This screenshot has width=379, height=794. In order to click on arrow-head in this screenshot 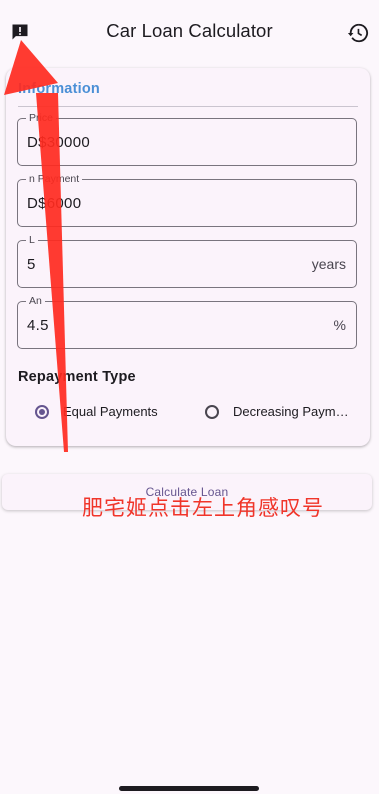, I will do `click(31, 67)`.